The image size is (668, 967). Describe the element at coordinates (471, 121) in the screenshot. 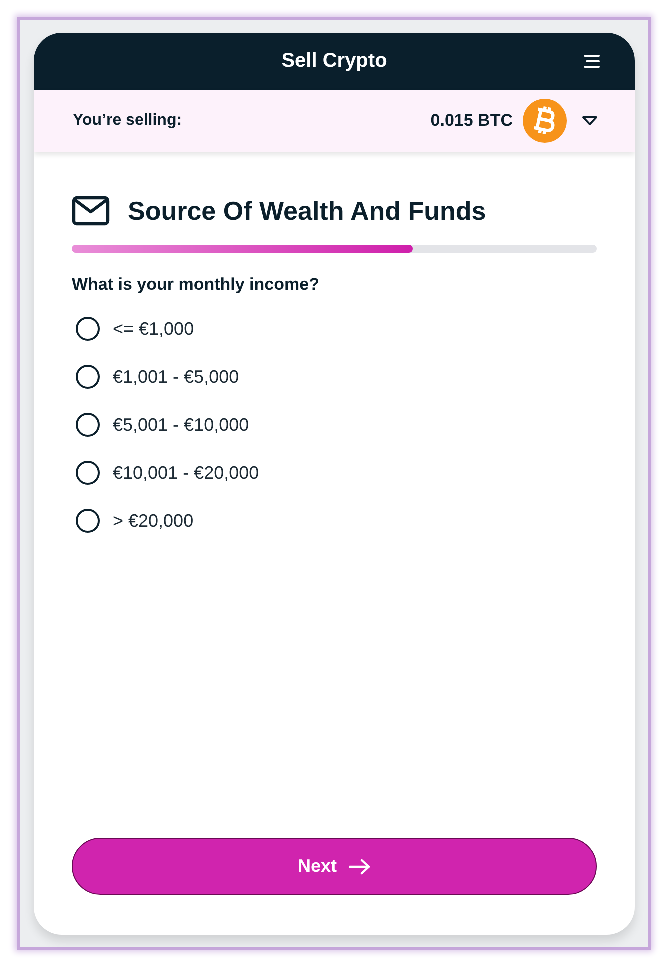

I see `selling-amount: 0.015 BTC` at that location.